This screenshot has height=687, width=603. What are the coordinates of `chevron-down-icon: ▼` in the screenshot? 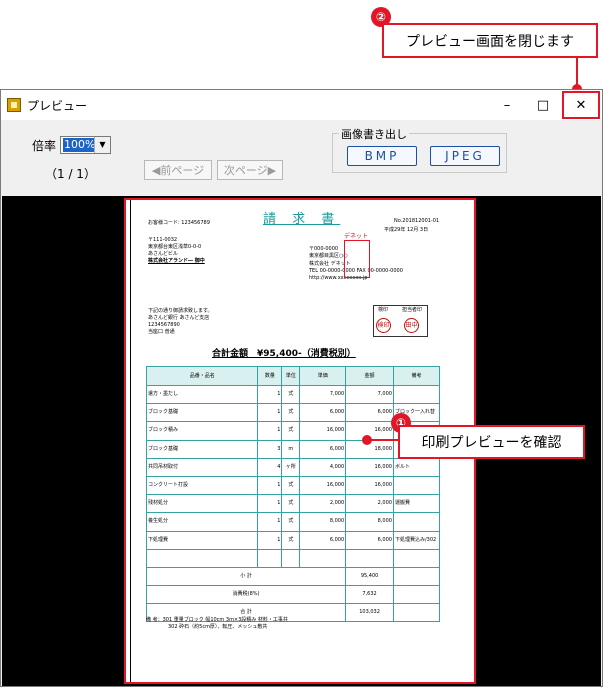 It's located at (102, 145).